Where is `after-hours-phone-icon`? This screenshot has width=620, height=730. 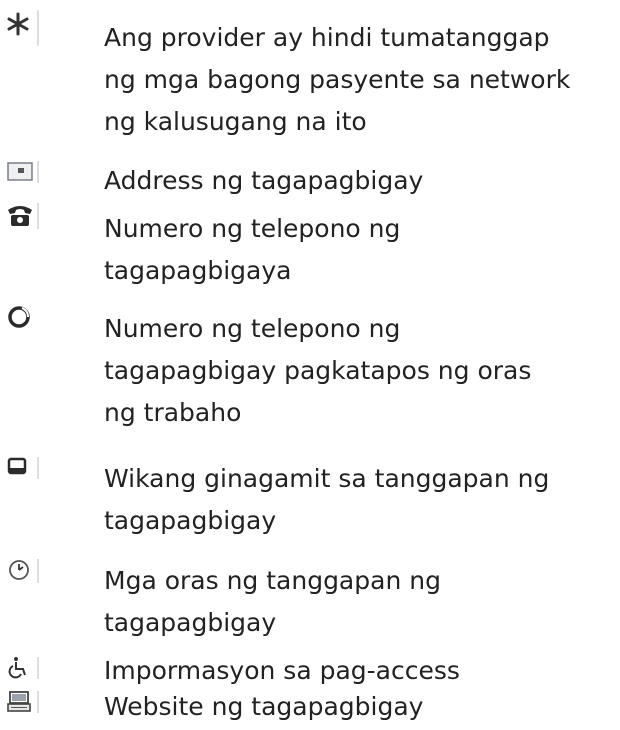 after-hours-phone-icon is located at coordinates (23, 318).